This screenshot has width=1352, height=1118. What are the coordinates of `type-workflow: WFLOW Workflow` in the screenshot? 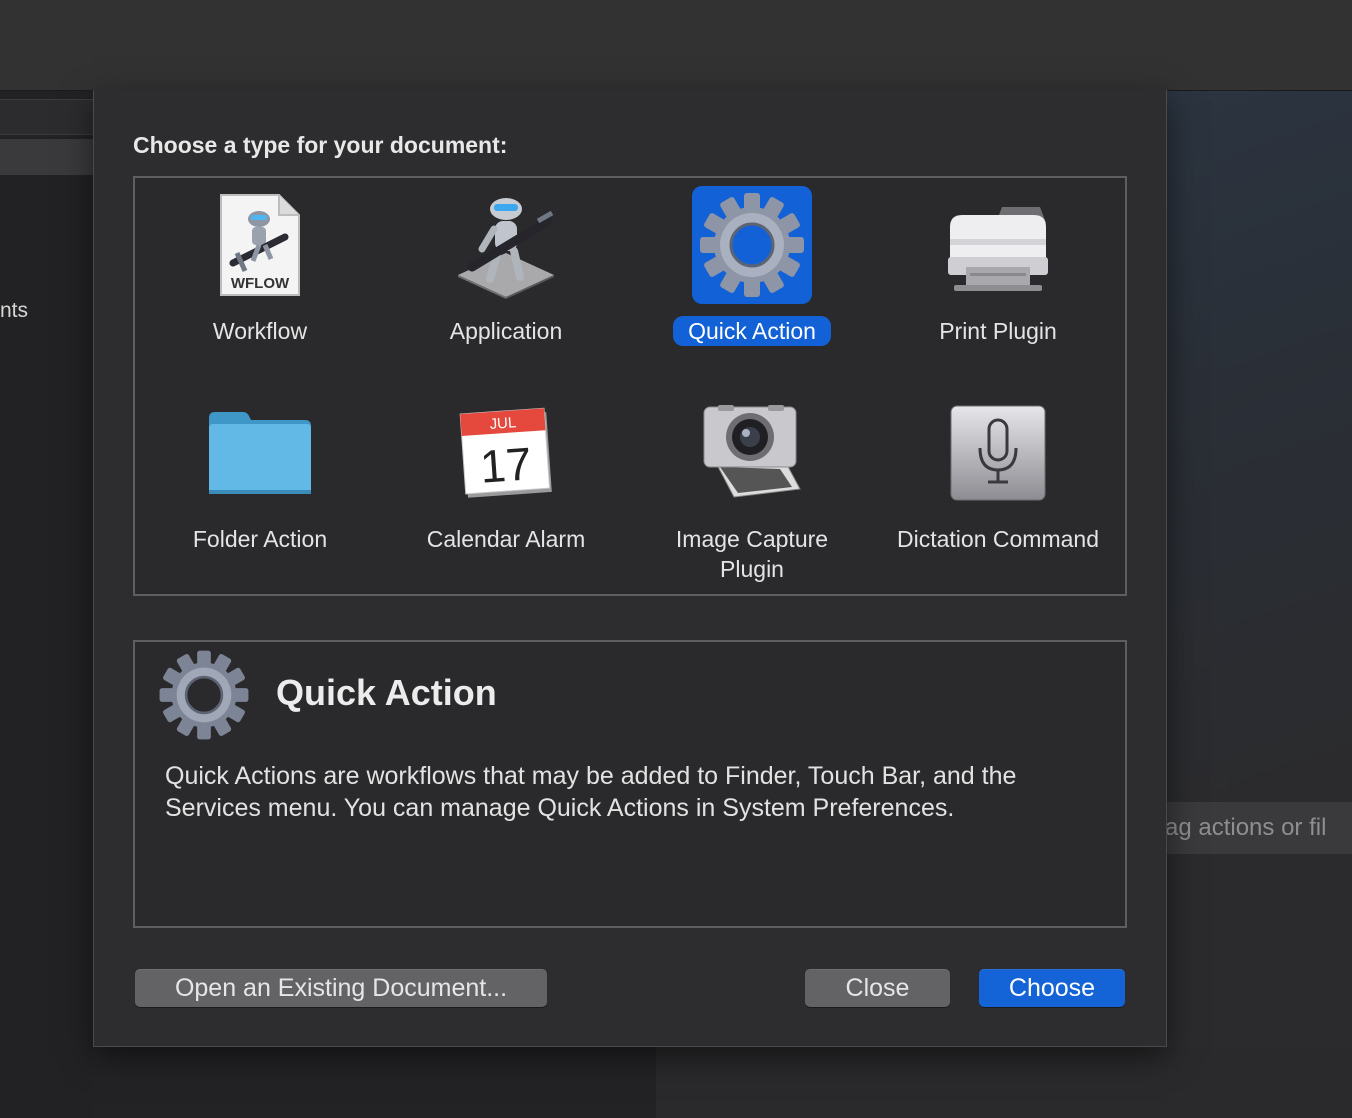 It's located at (260, 282).